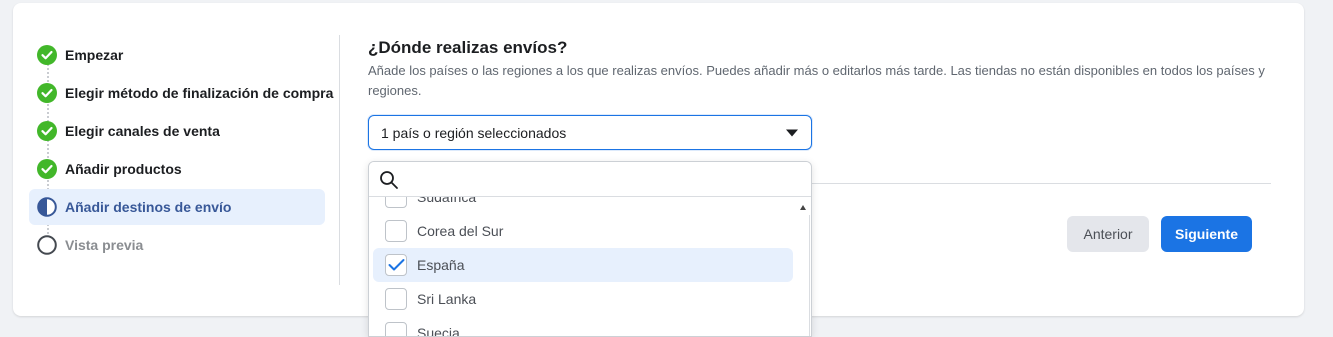 This screenshot has width=1333, height=337. I want to click on select-value: 1 país o región seleccionados, so click(474, 132).